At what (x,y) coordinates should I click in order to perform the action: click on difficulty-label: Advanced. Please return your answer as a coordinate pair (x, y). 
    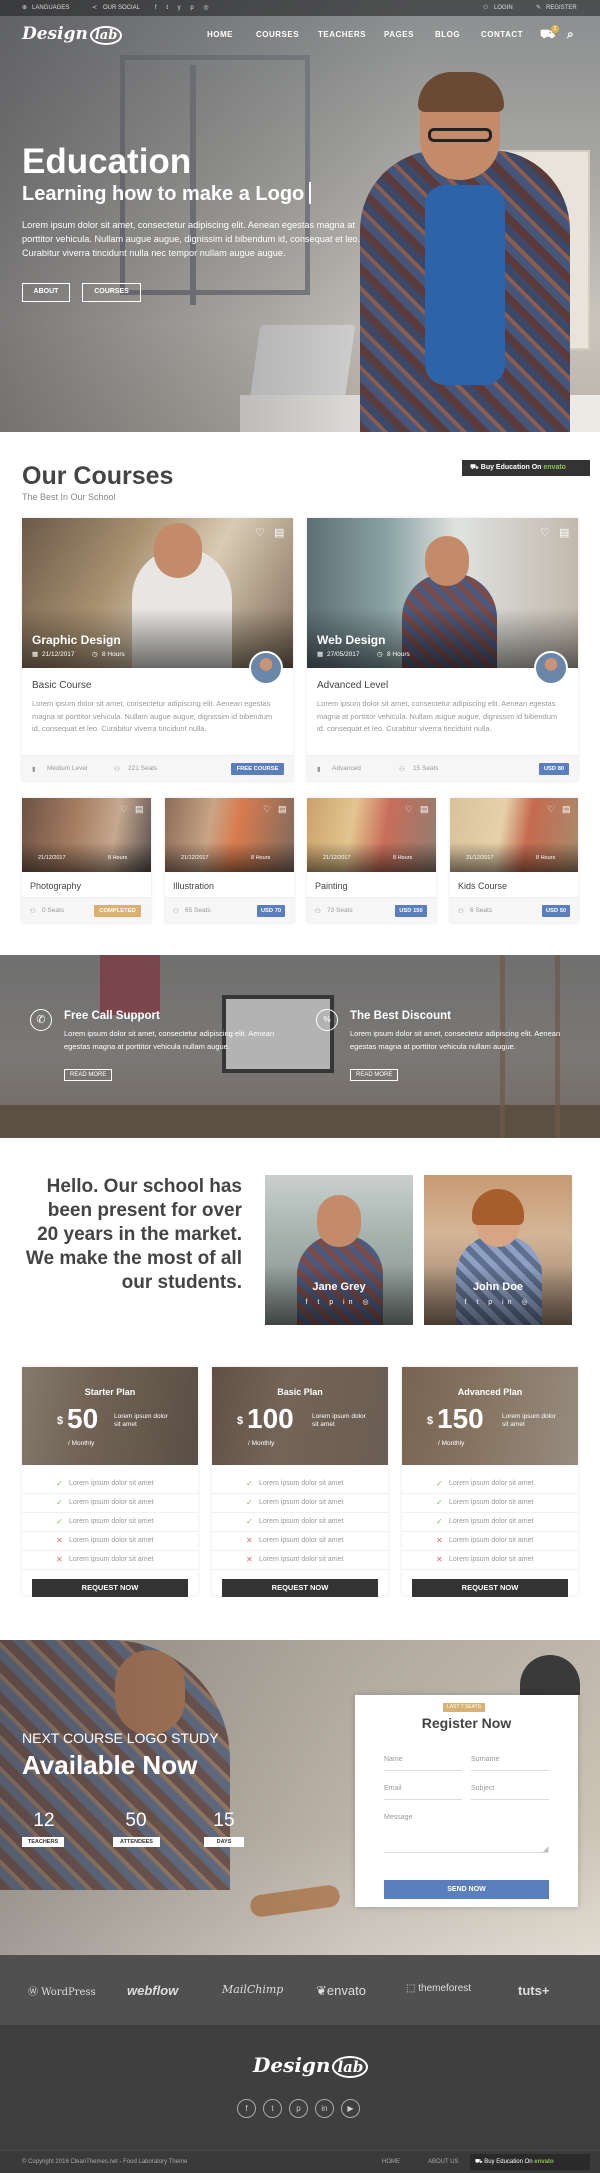
    Looking at the image, I should click on (346, 768).